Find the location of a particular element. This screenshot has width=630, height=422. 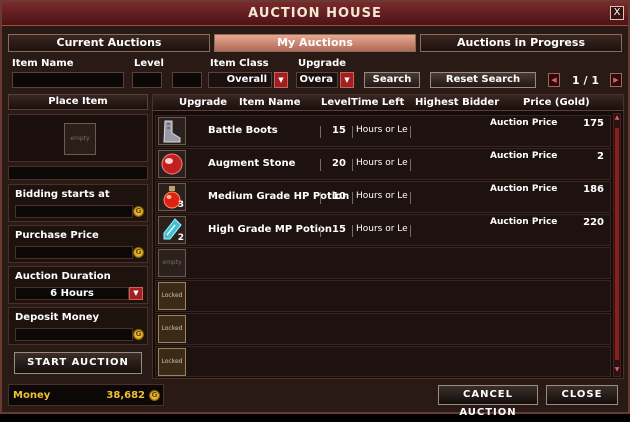

scroll-up-icon: ▲ is located at coordinates (617, 119).